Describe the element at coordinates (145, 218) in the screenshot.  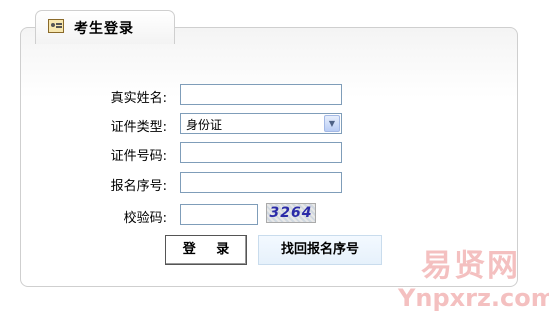
I see `captcha-label: 校验码:` at that location.